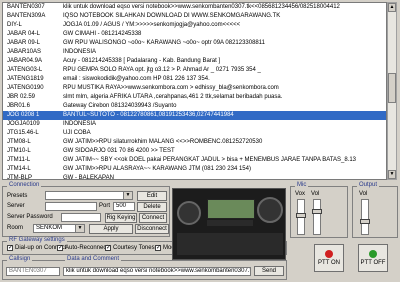 The width and height of the screenshot is (400, 282). I want to click on output-group: Output Vol, so click(375, 210).